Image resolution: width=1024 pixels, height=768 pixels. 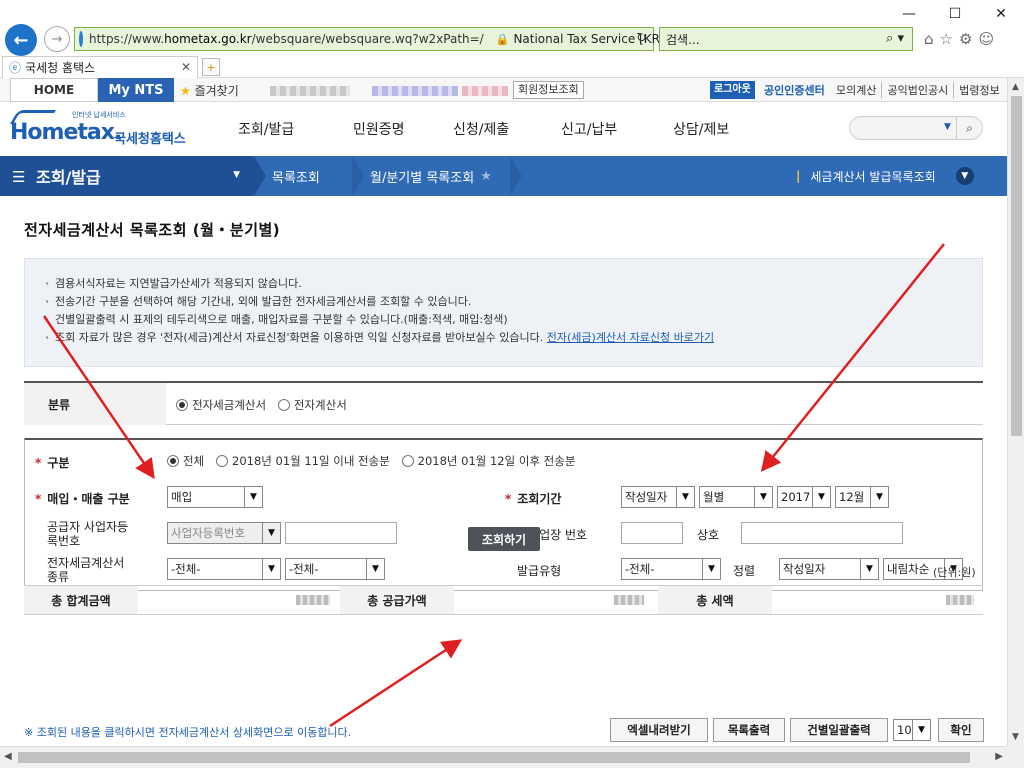 I want to click on cert-center-link: 공인인증센터, so click(x=794, y=90).